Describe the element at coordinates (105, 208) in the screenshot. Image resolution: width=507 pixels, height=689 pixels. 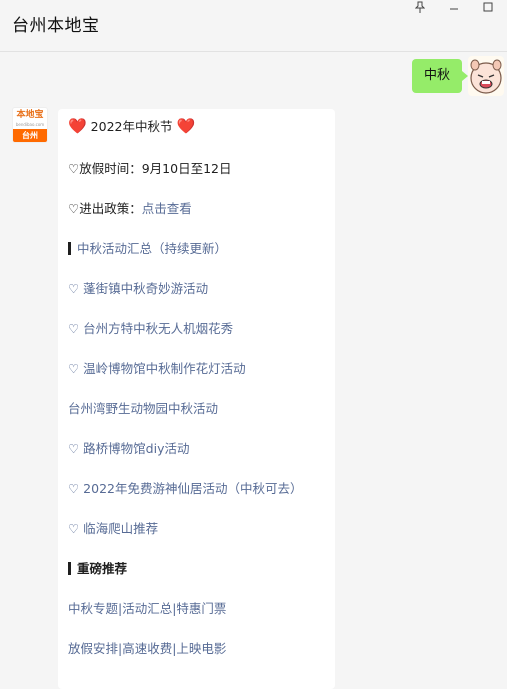
I see `policy-label: ♡进出政策：` at that location.